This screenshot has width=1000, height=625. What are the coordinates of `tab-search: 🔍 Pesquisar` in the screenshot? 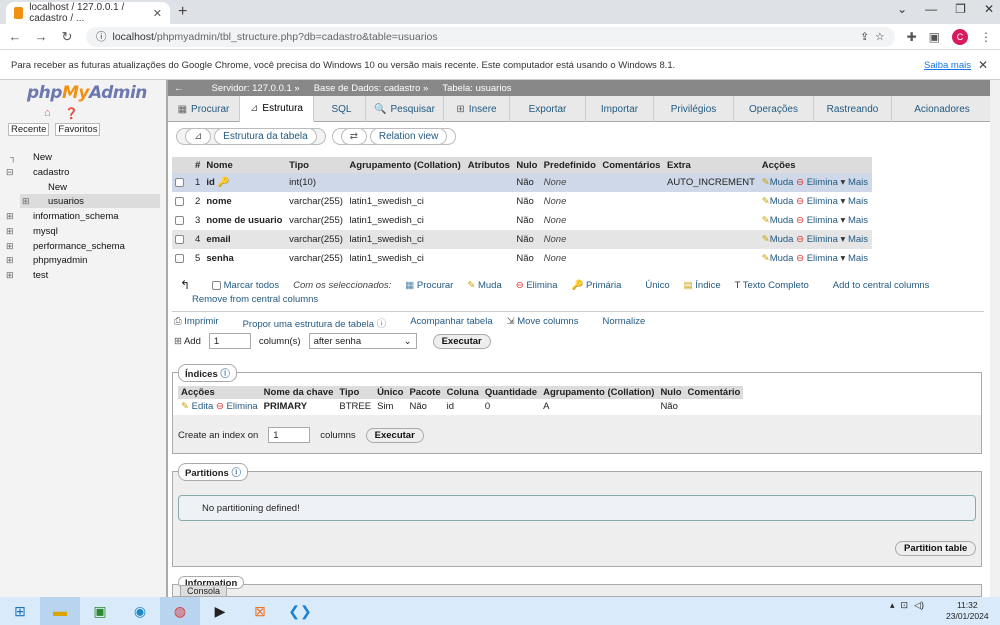 It's located at (405, 109).